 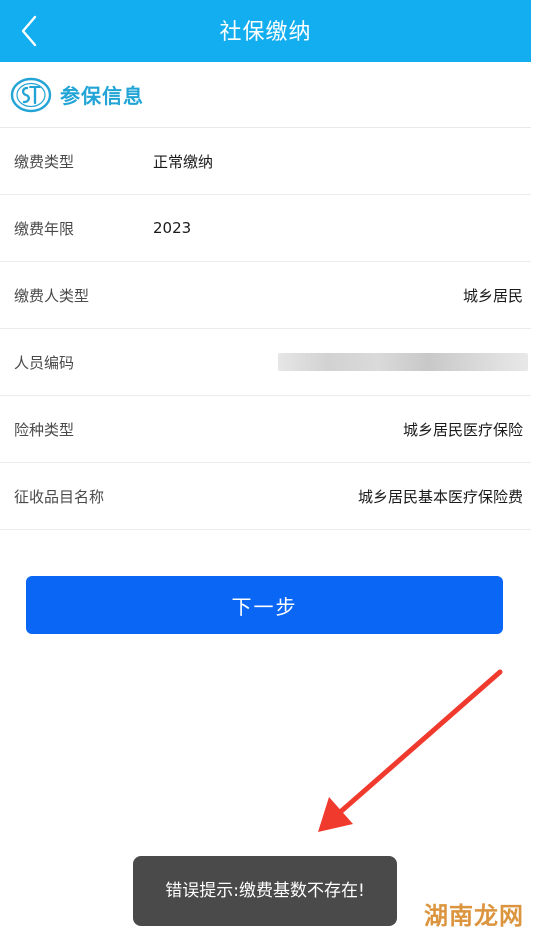 What do you see at coordinates (265, 228) in the screenshot?
I see `row-payment-year: 缴费年限 2023` at bounding box center [265, 228].